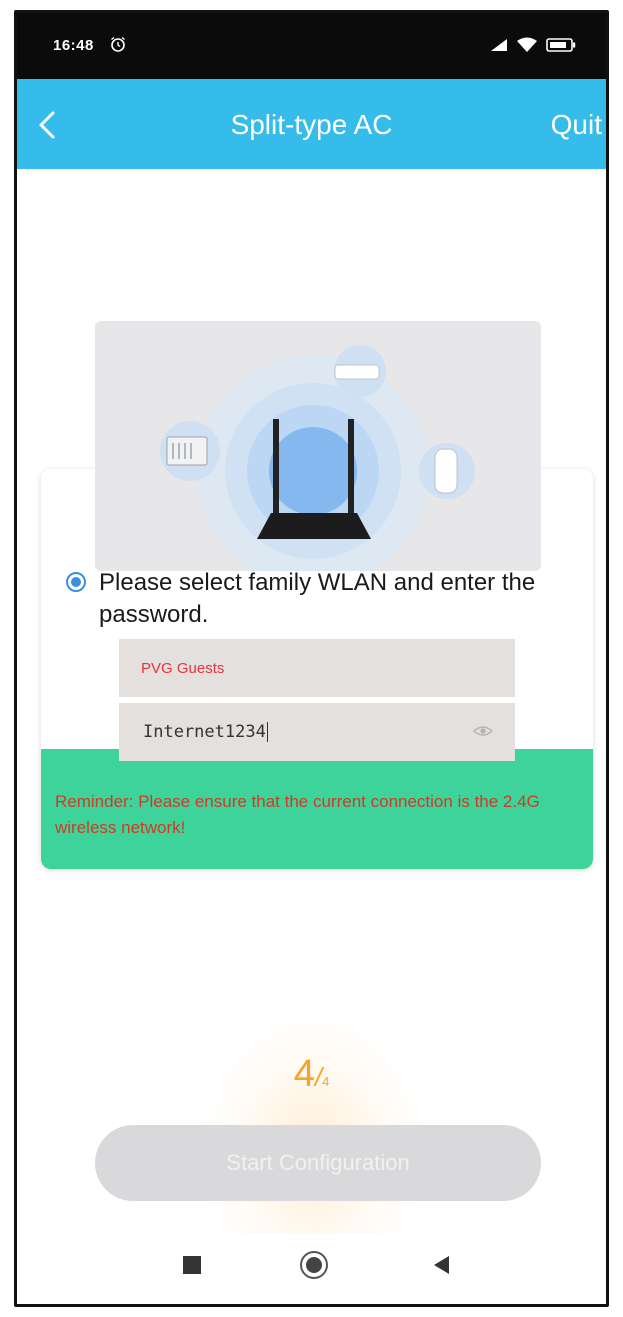 This screenshot has width=623, height=1317. What do you see at coordinates (314, 1265) in the screenshot?
I see `home-icon` at bounding box center [314, 1265].